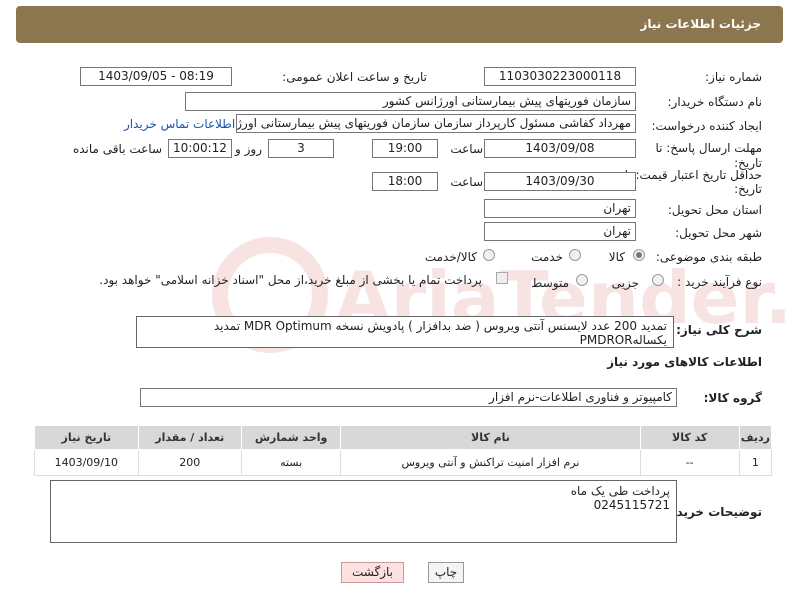 The height and width of the screenshot is (598, 789). I want to click on city-label: شهر محل تحویل:, so click(718, 233).